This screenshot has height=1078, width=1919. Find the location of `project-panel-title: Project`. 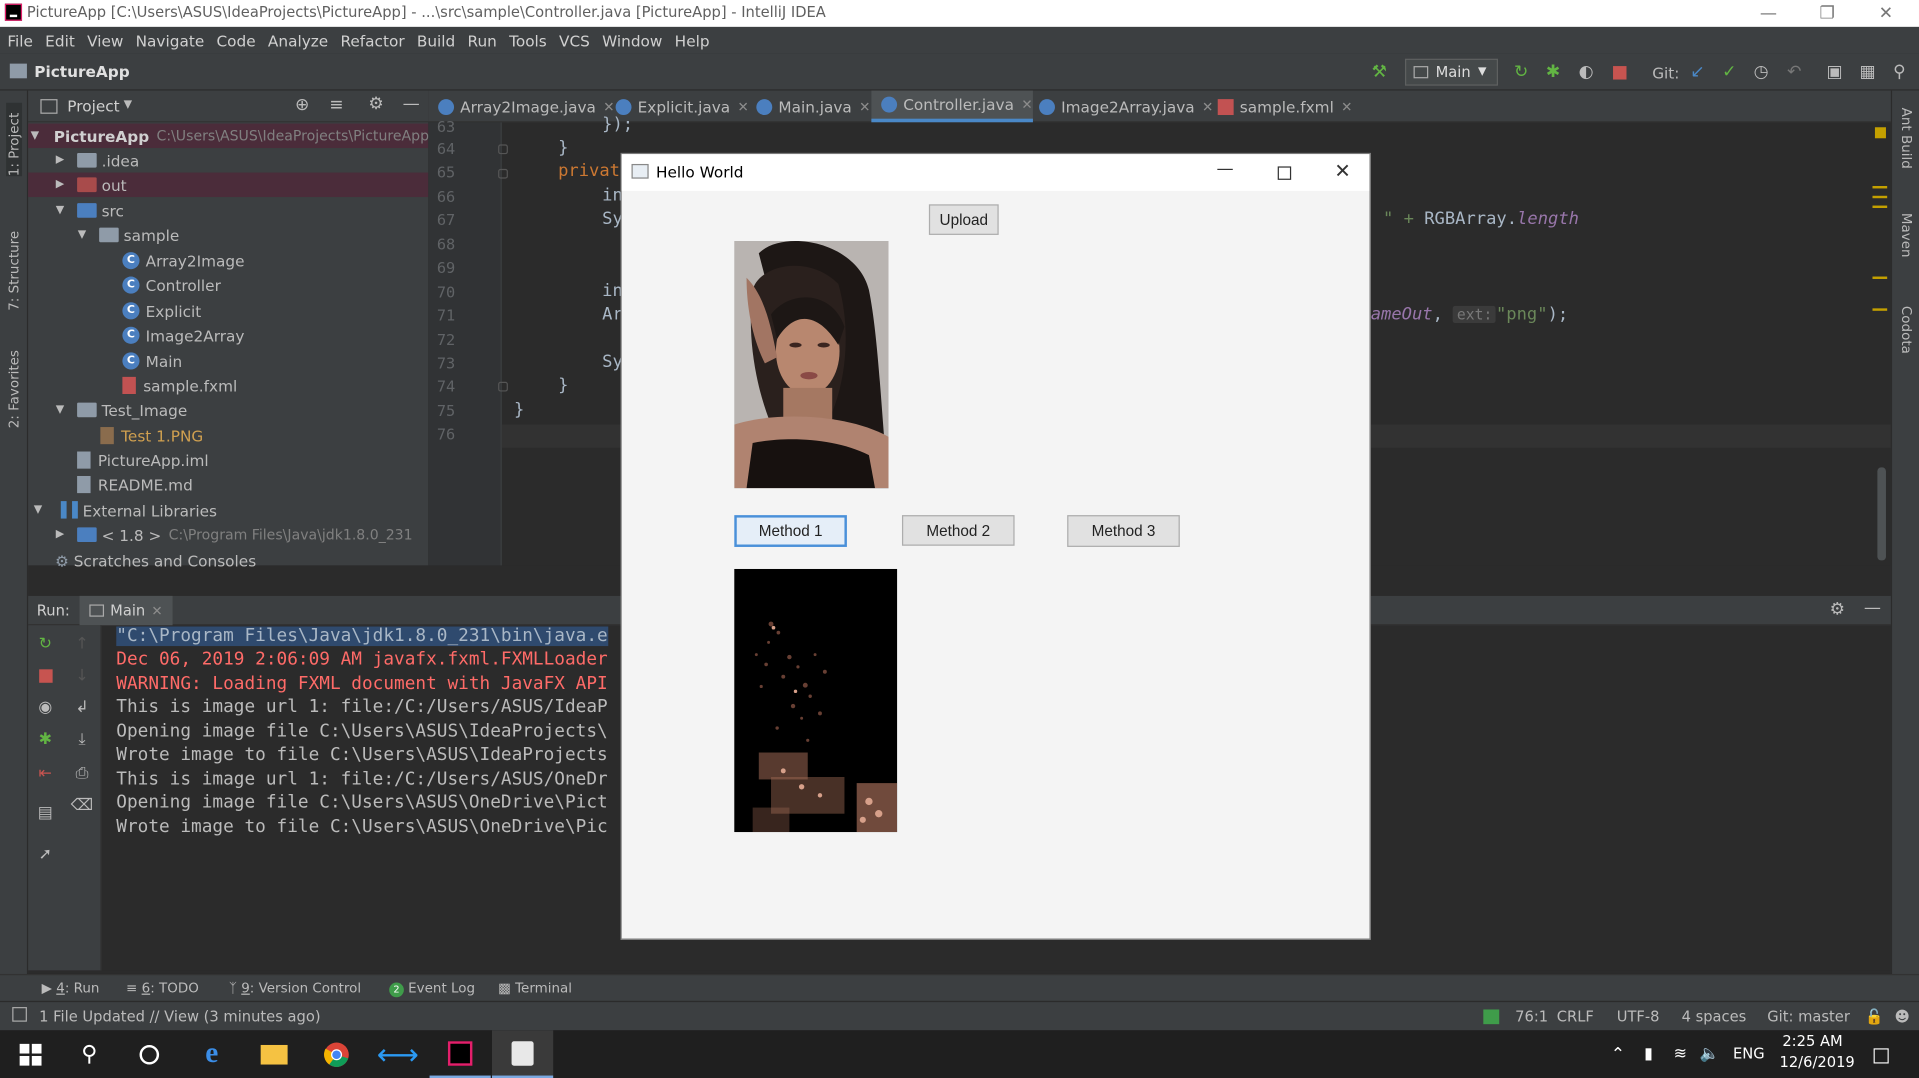

project-panel-title: Project is located at coordinates (93, 106).